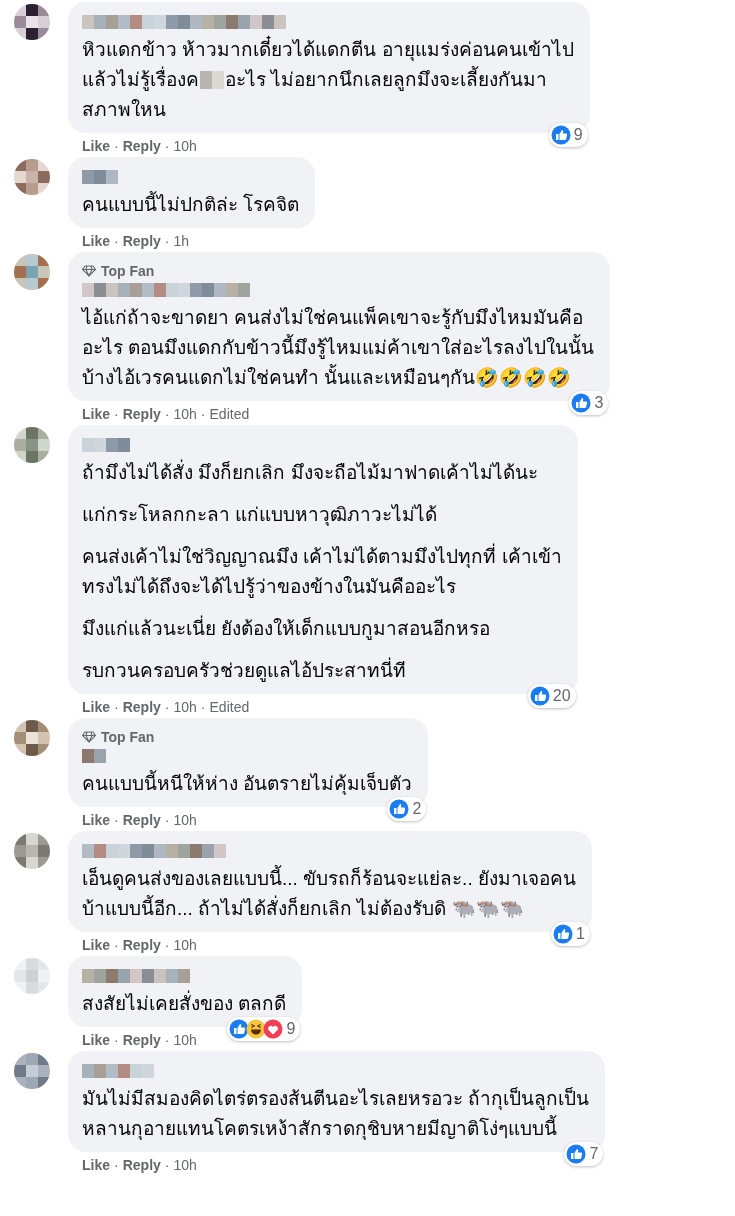  Describe the element at coordinates (329, 894) in the screenshot. I see `comment-text: เอ็นดูคนส่งของเลยแบบนี้... ขับรถก็ร้อนจะแย่ละ.. ยังมาเจอคน บ้าแบบนี้อีก... ถ้าไม่ได้สั่งก็ยกเลิก ไม่ต้องรับดิ 🐃🐃🐃` at that location.